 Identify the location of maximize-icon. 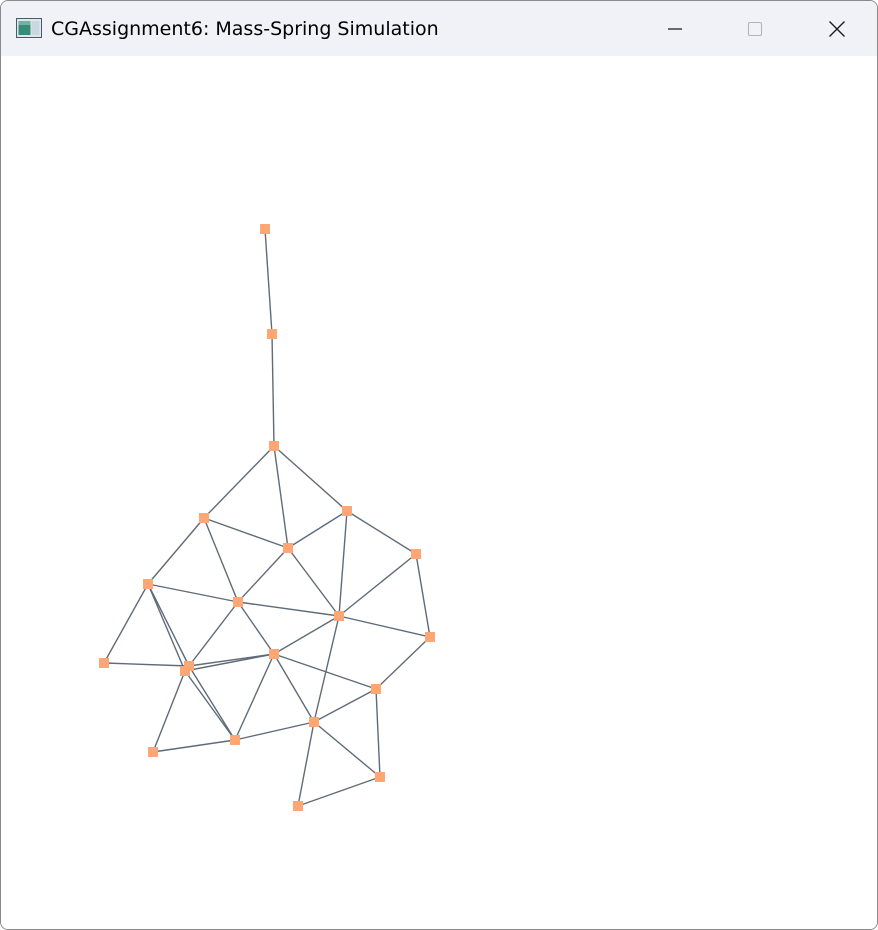
(755, 28).